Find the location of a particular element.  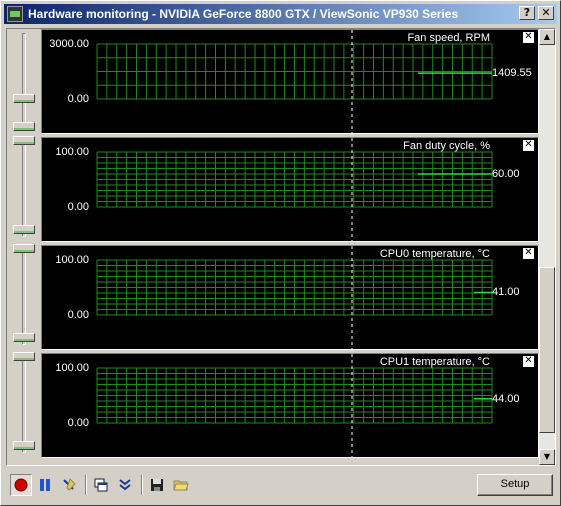

detach-icon is located at coordinates (101, 485).